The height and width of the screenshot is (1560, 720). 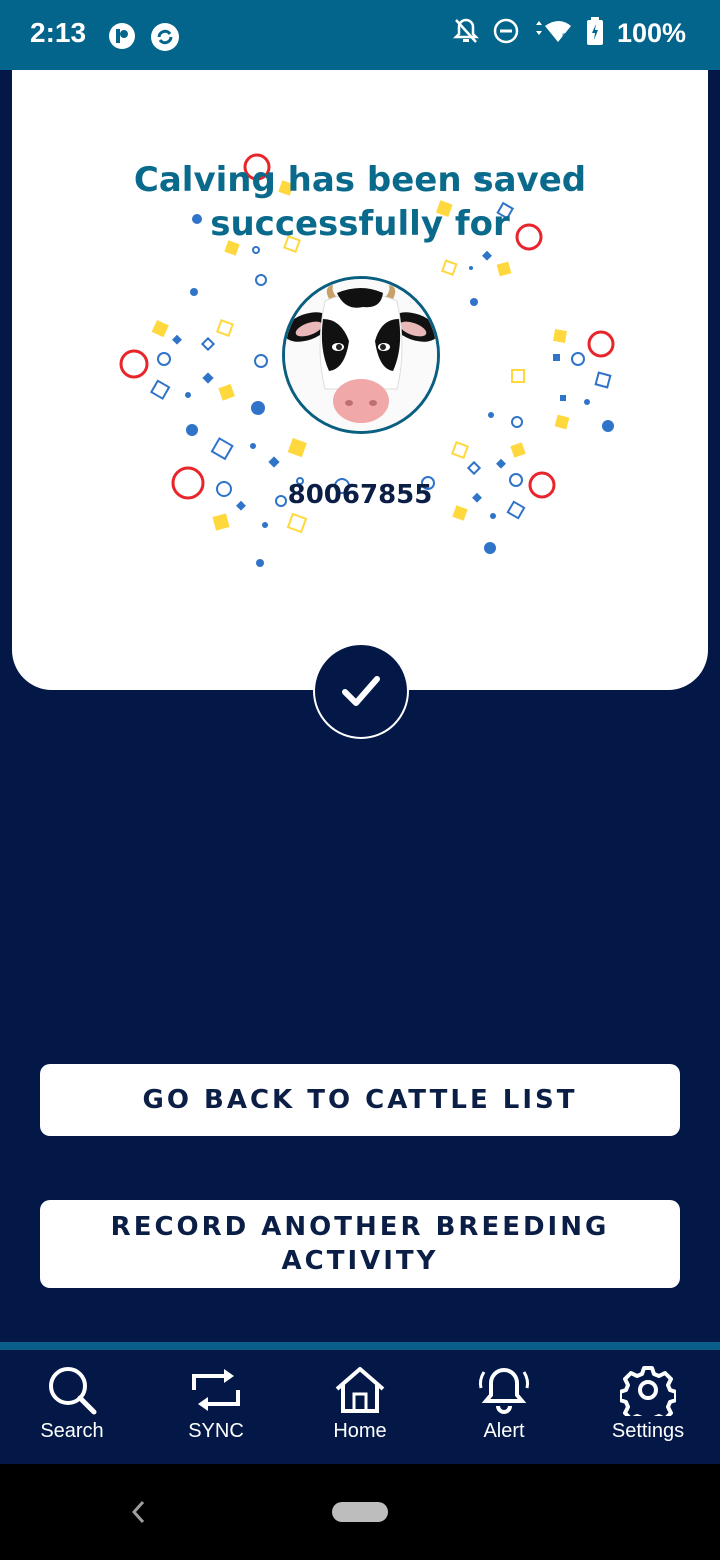 What do you see at coordinates (72, 1431) in the screenshot?
I see `nav-search-label: Search` at bounding box center [72, 1431].